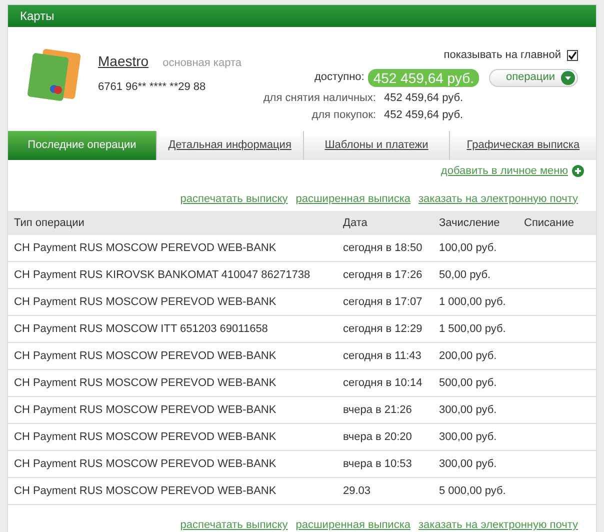 This screenshot has width=604, height=532. I want to click on add-to-menu-link: добавить в личное меню, so click(504, 171).